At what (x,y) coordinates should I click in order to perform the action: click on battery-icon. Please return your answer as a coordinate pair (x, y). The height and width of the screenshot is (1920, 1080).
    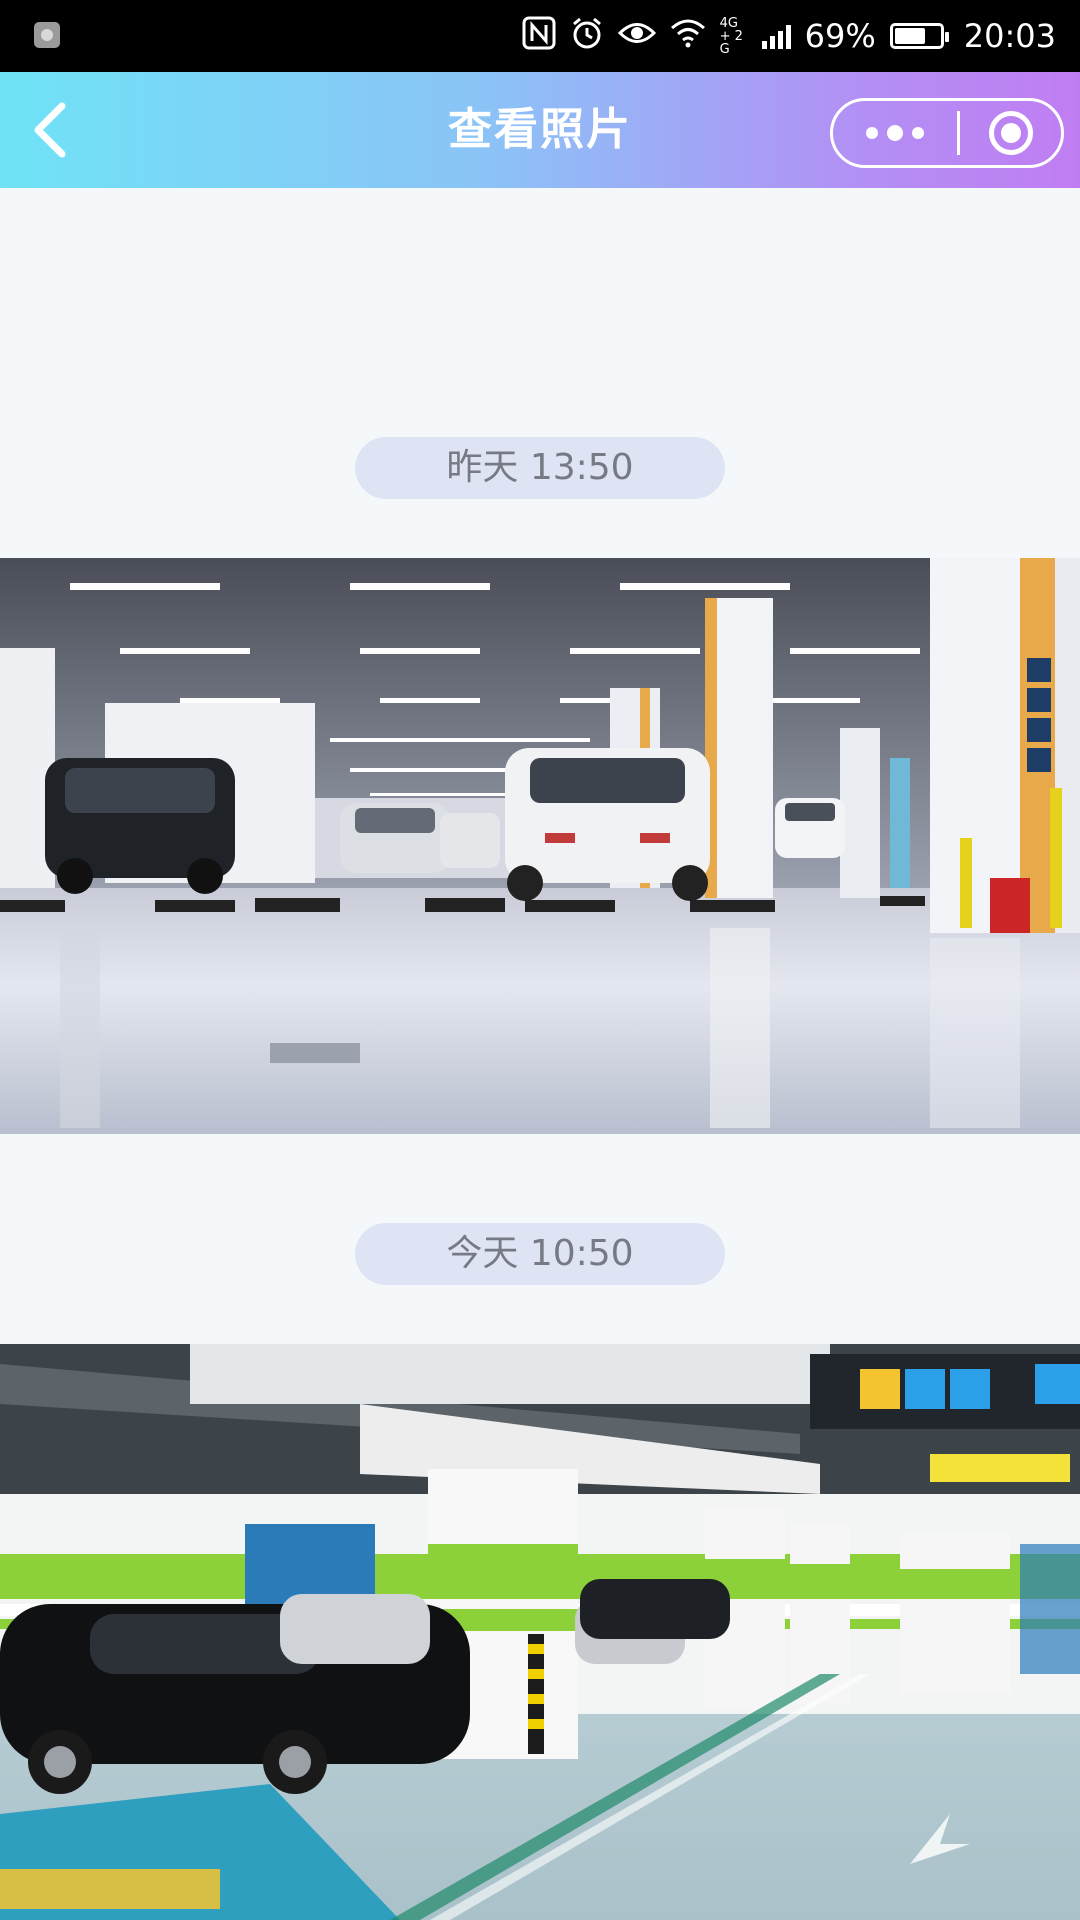
    Looking at the image, I should click on (919, 36).